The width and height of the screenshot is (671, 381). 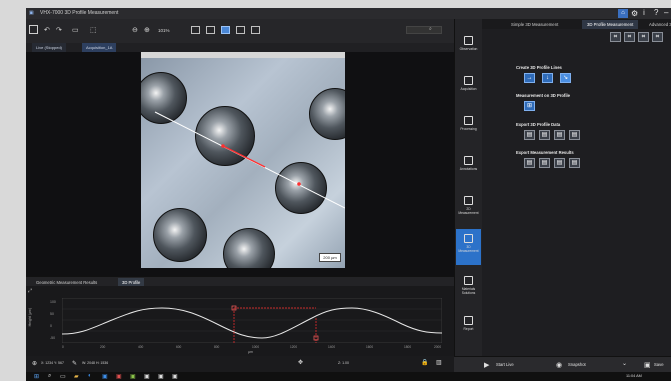 What do you see at coordinates (147, 30) in the screenshot?
I see `zoom-in-icon: ⊕` at bounding box center [147, 30].